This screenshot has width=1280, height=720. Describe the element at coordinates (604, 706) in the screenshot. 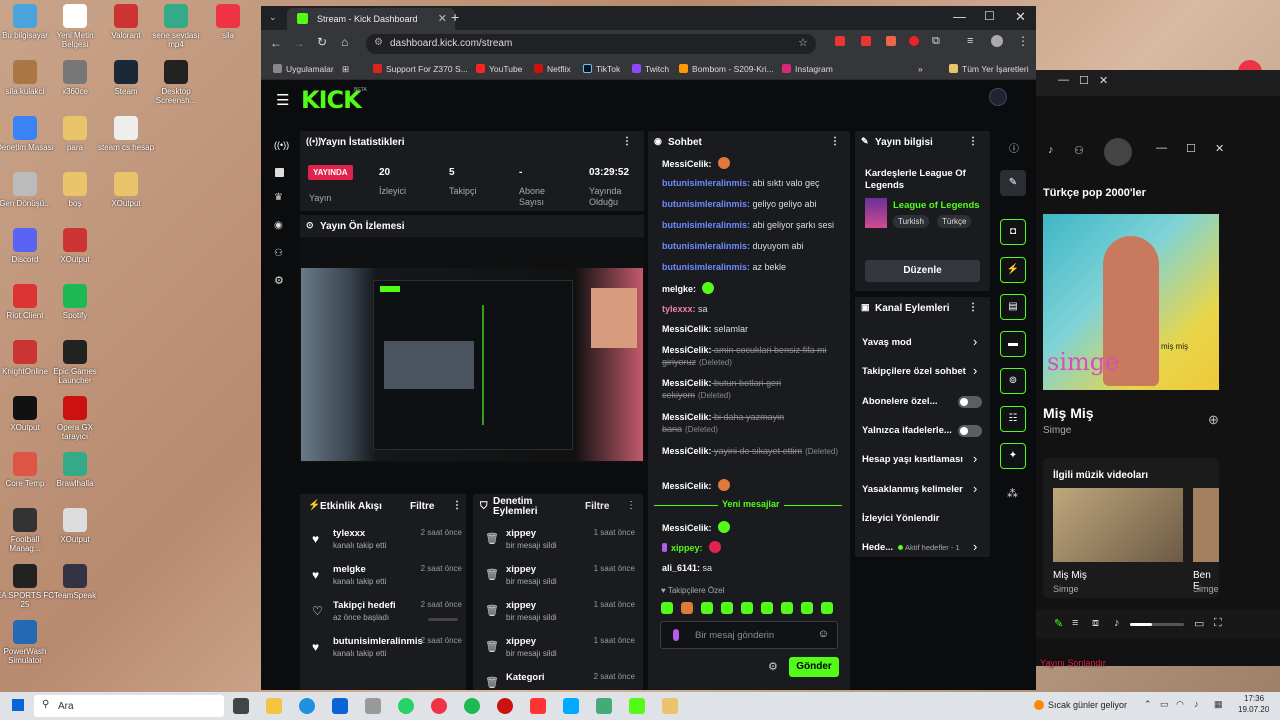

I see `monitor-app-icon` at that location.